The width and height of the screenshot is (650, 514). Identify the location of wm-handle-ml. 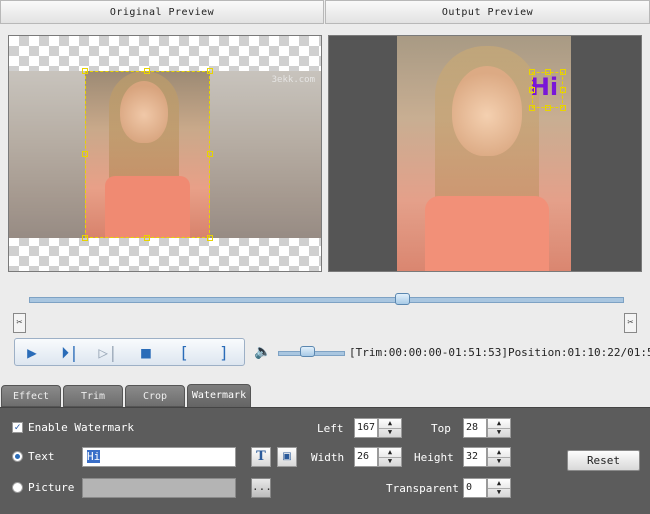
(532, 90).